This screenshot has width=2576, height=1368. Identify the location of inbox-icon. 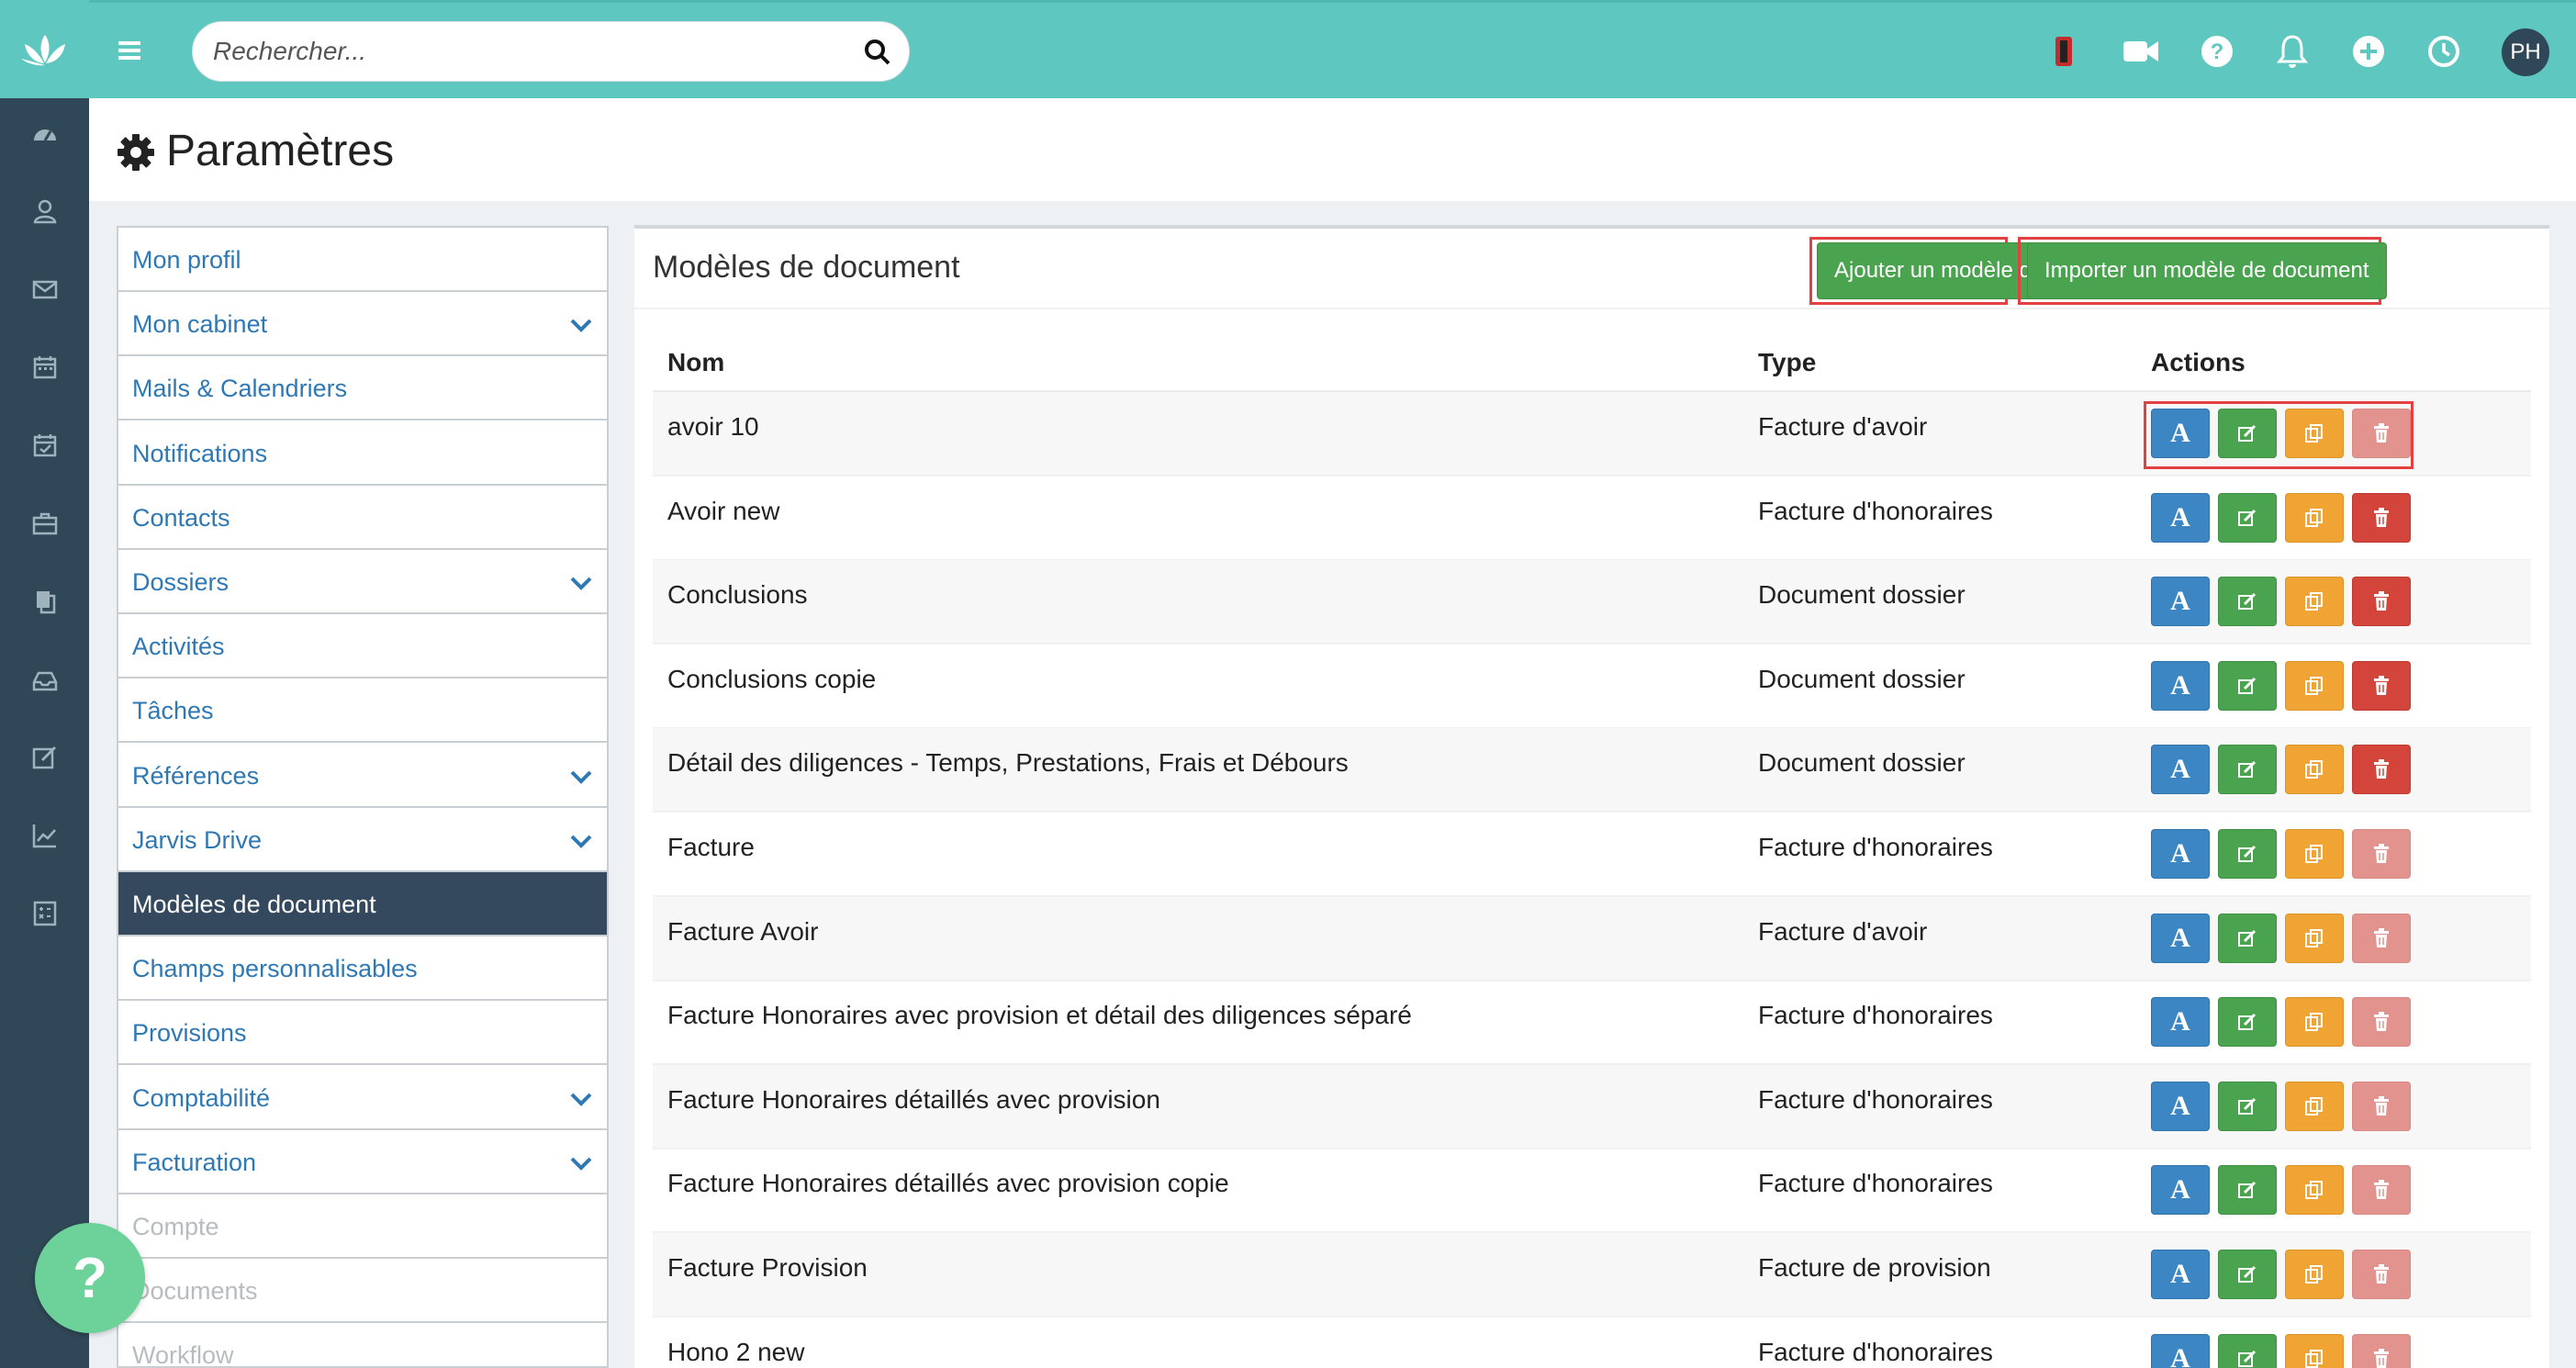
(44, 680).